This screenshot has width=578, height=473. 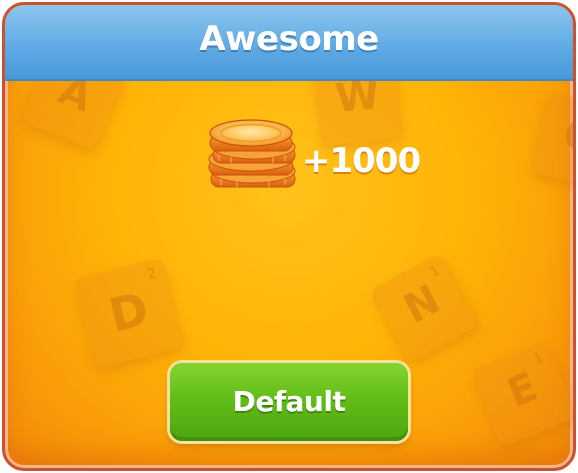 I want to click on background-tile-d: D 2, so click(x=129, y=313).